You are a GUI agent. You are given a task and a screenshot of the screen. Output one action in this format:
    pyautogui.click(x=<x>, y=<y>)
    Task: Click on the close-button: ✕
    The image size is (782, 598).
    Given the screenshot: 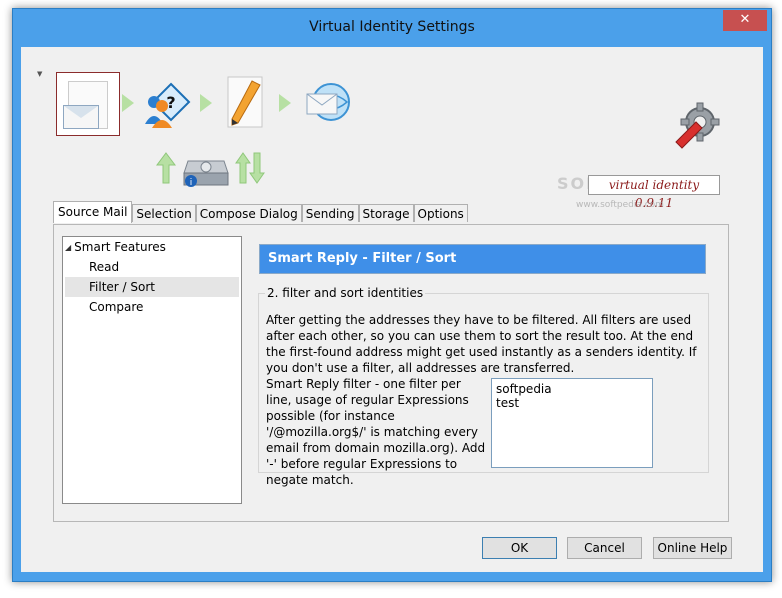 What is the action you would take?
    pyautogui.click(x=745, y=20)
    